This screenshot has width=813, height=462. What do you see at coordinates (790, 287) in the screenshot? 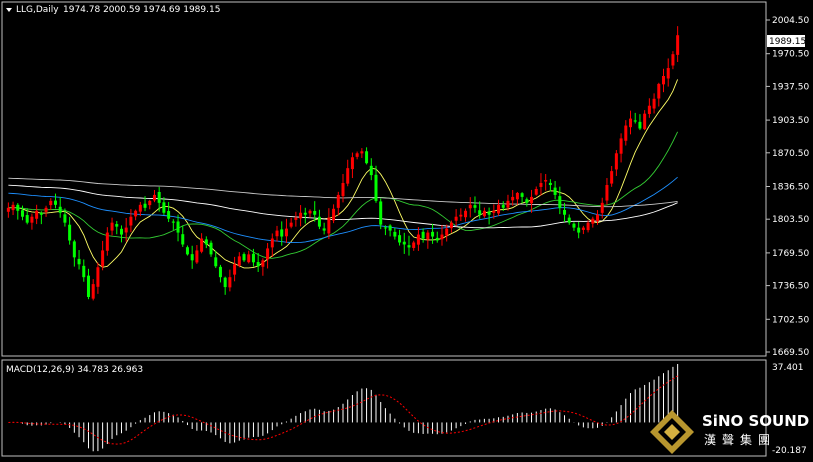
I see `price-tick-label: 1736.50` at bounding box center [790, 287].